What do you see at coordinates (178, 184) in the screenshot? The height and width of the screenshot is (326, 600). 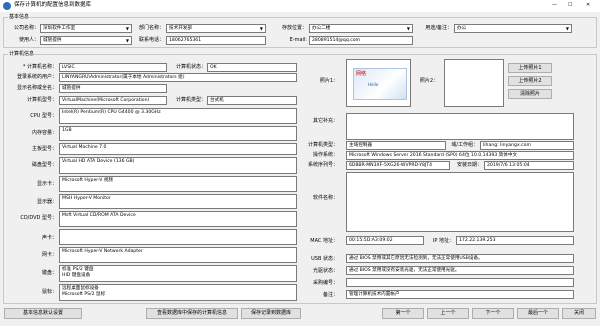 I see `display-field: Microsoft Hyper-V 视频` at bounding box center [178, 184].